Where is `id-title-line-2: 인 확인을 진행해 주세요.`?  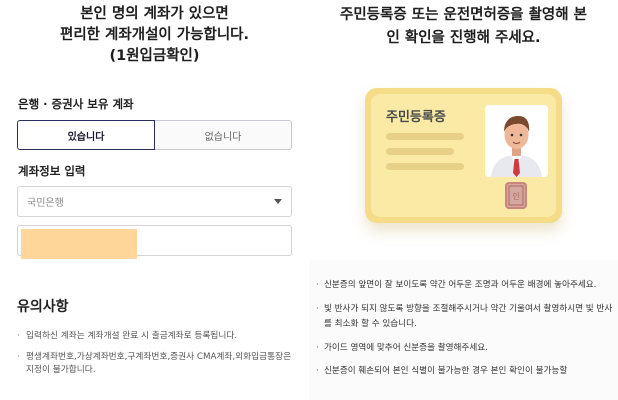
id-title-line-2: 인 확인을 진행해 주세요. is located at coordinates (463, 38).